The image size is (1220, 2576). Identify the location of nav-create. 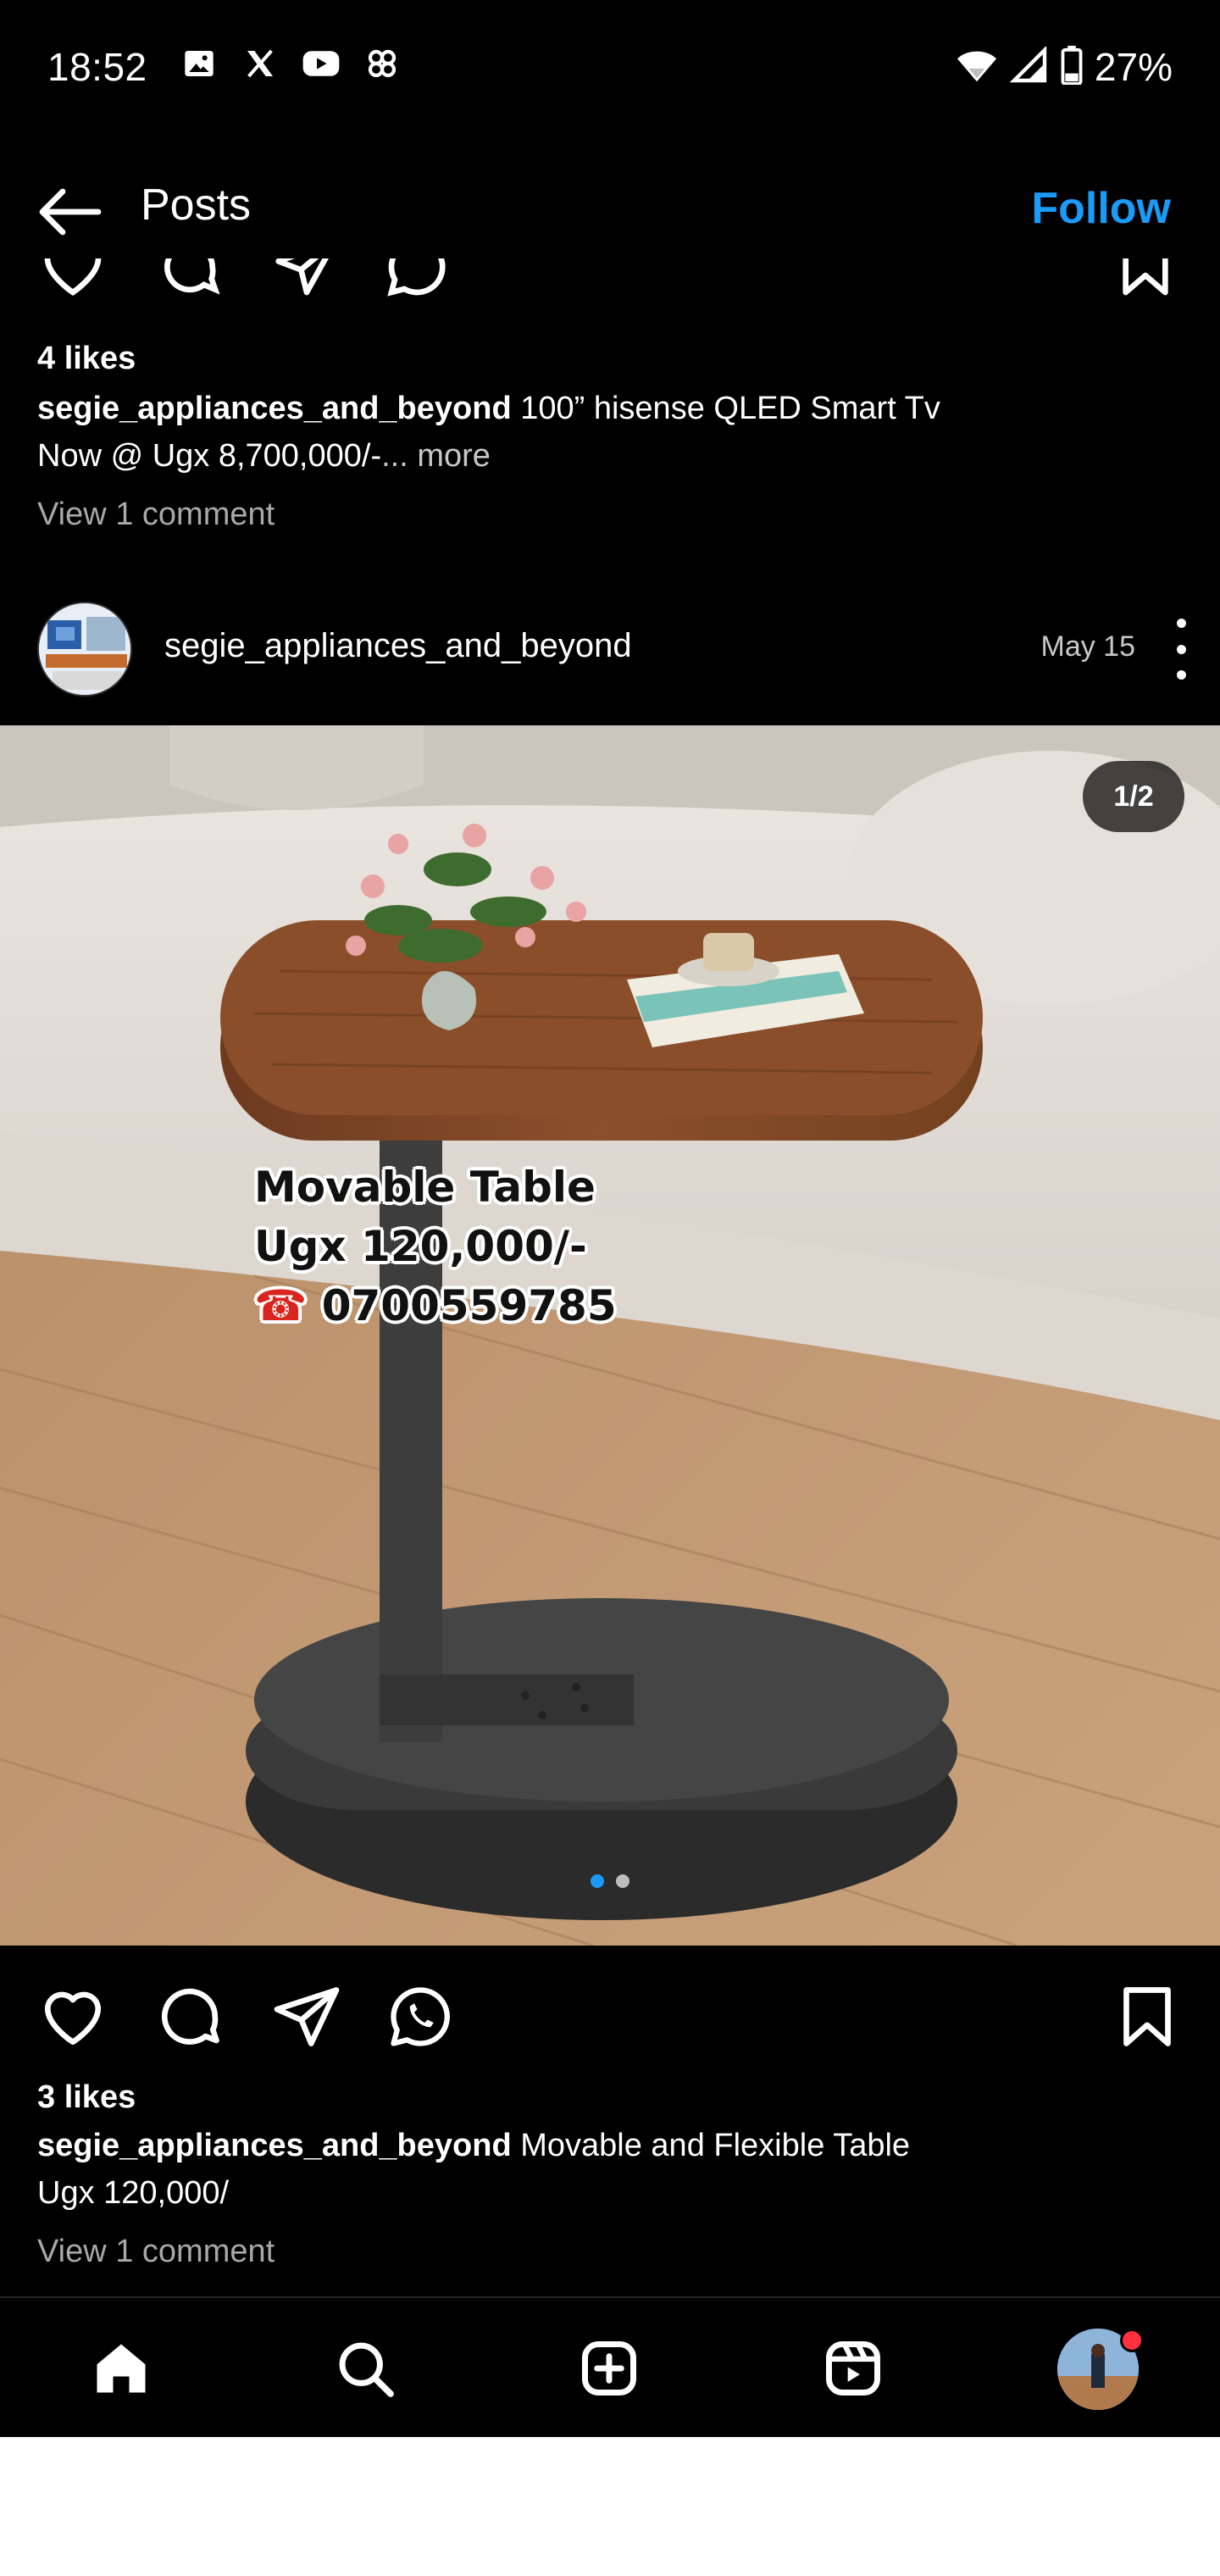
(609, 2368).